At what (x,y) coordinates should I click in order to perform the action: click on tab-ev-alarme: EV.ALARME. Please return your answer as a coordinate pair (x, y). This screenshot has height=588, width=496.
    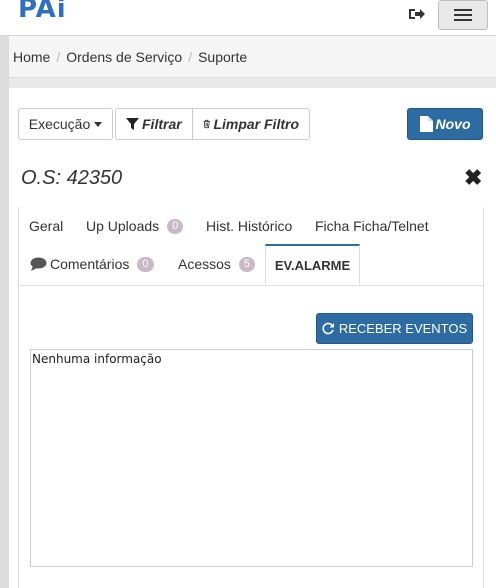
    Looking at the image, I should click on (312, 264).